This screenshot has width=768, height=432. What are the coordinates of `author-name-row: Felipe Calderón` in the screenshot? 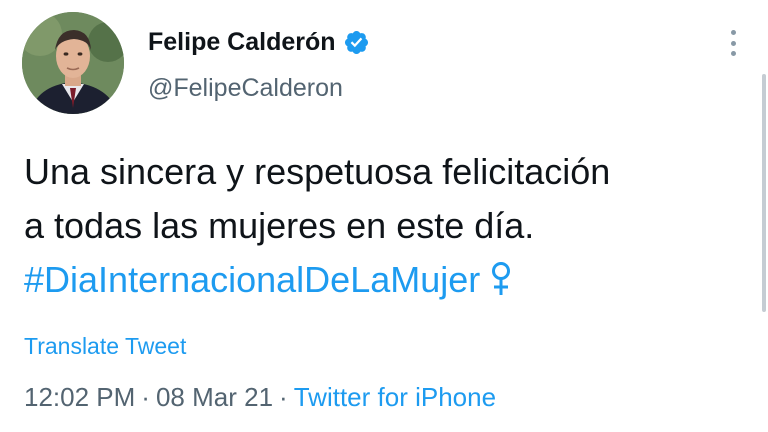 It's located at (259, 42).